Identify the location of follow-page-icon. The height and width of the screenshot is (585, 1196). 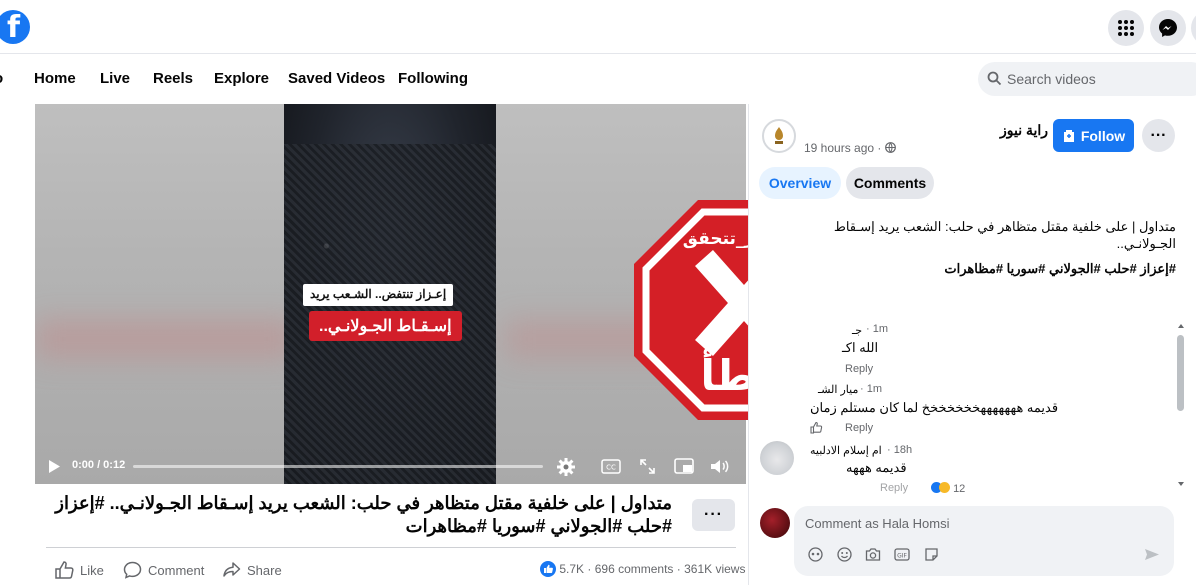
(1068, 135).